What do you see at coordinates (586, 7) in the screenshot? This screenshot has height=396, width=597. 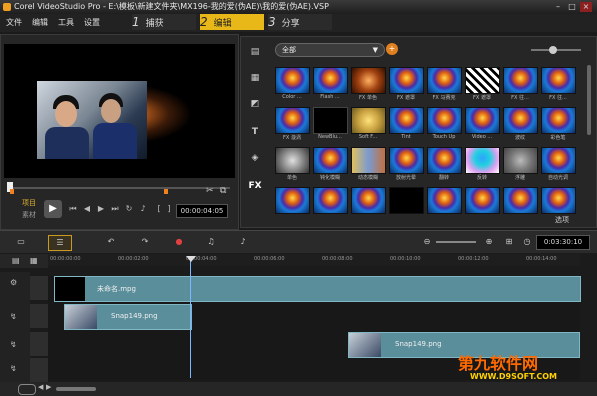 I see `close-button: ×` at bounding box center [586, 7].